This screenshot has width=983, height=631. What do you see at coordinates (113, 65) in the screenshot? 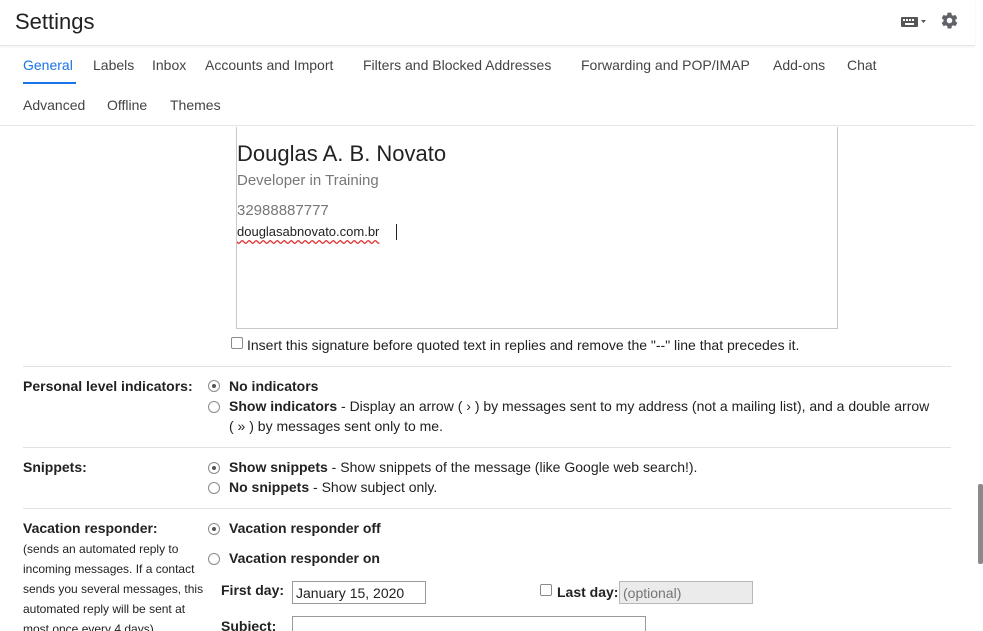
I see `tab-labels: Labels` at bounding box center [113, 65].